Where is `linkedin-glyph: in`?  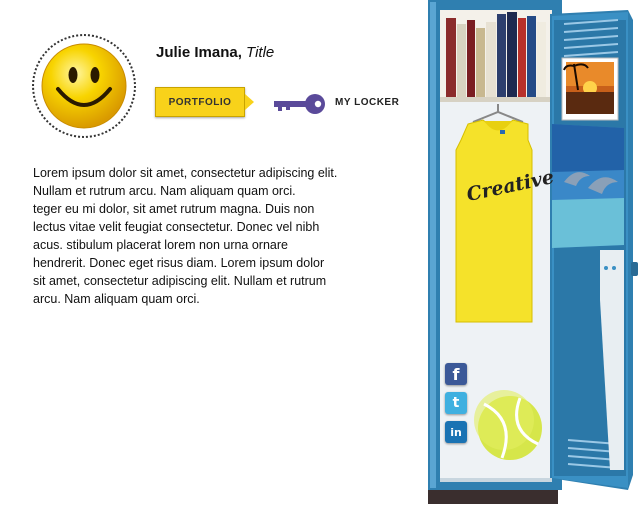
linkedin-glyph: in is located at coordinates (456, 432).